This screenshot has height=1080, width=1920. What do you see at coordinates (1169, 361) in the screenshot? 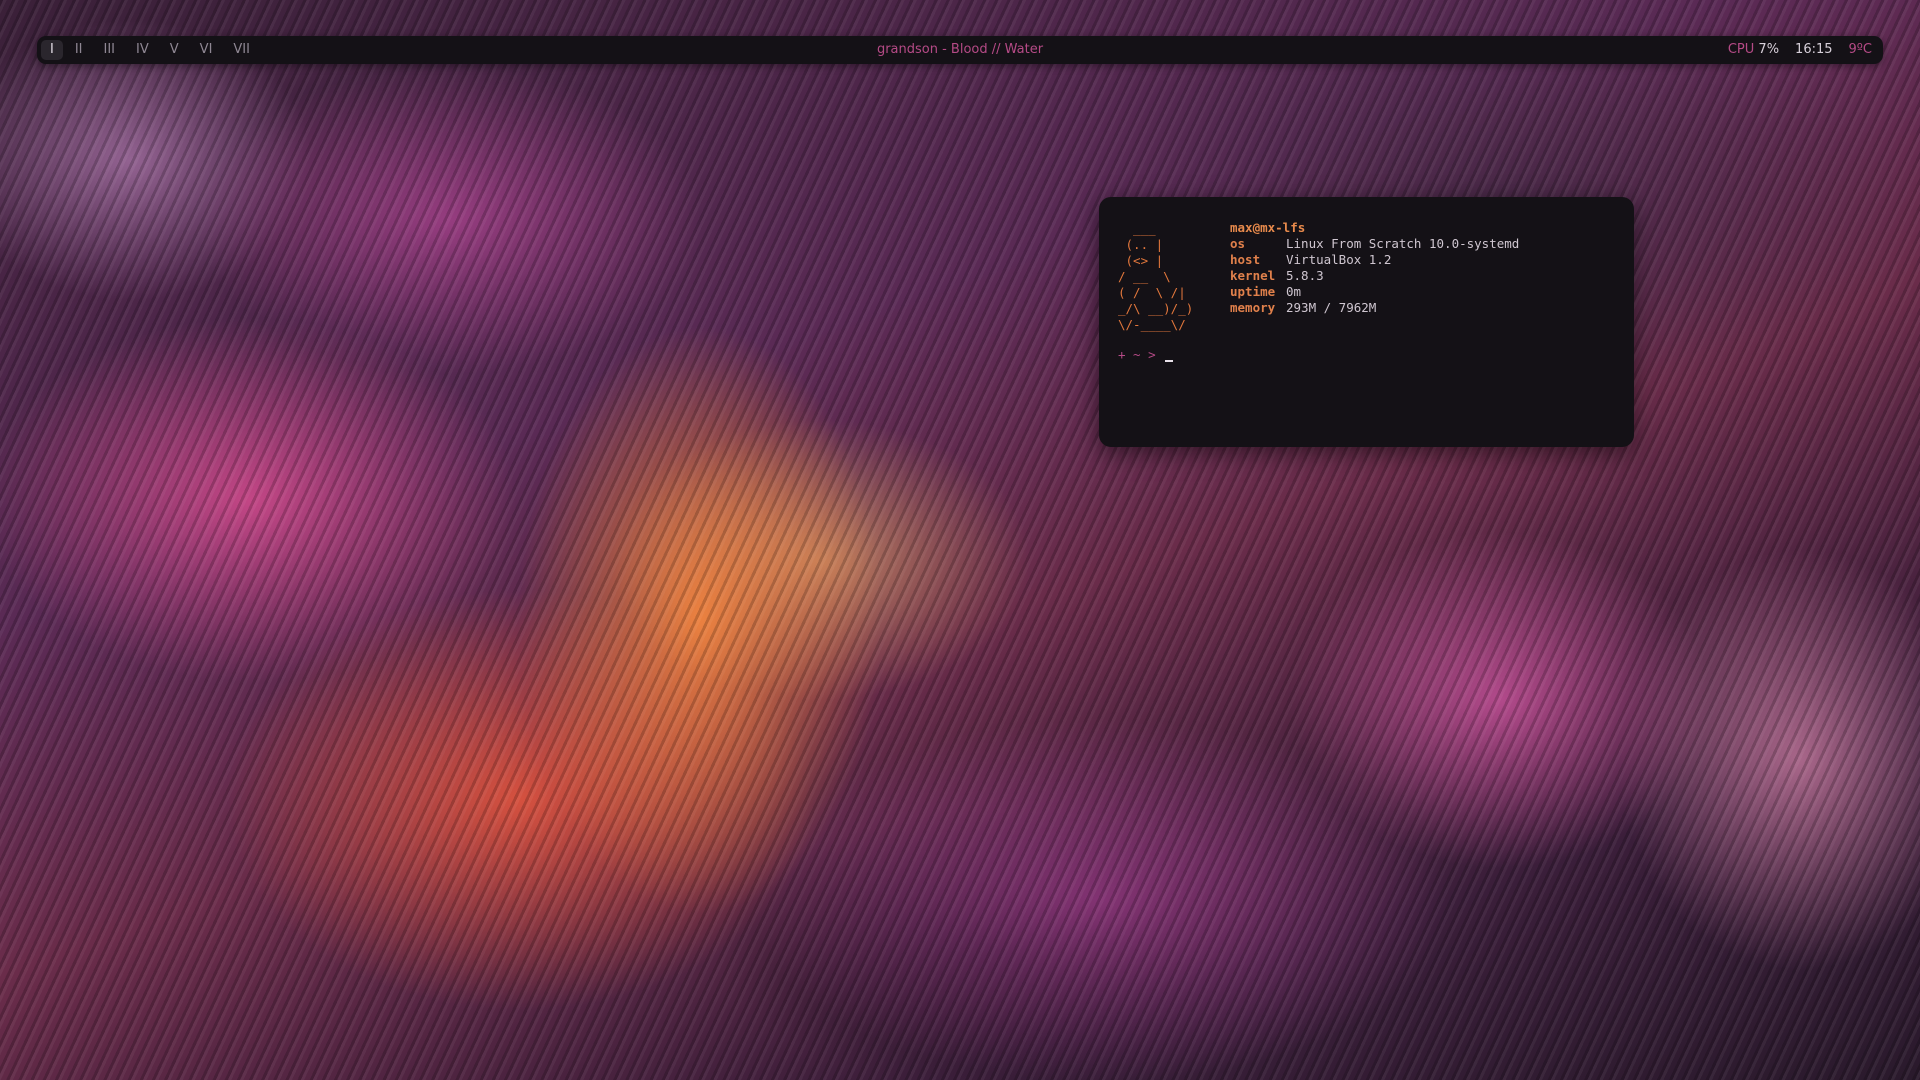
I see `text-cursor` at bounding box center [1169, 361].